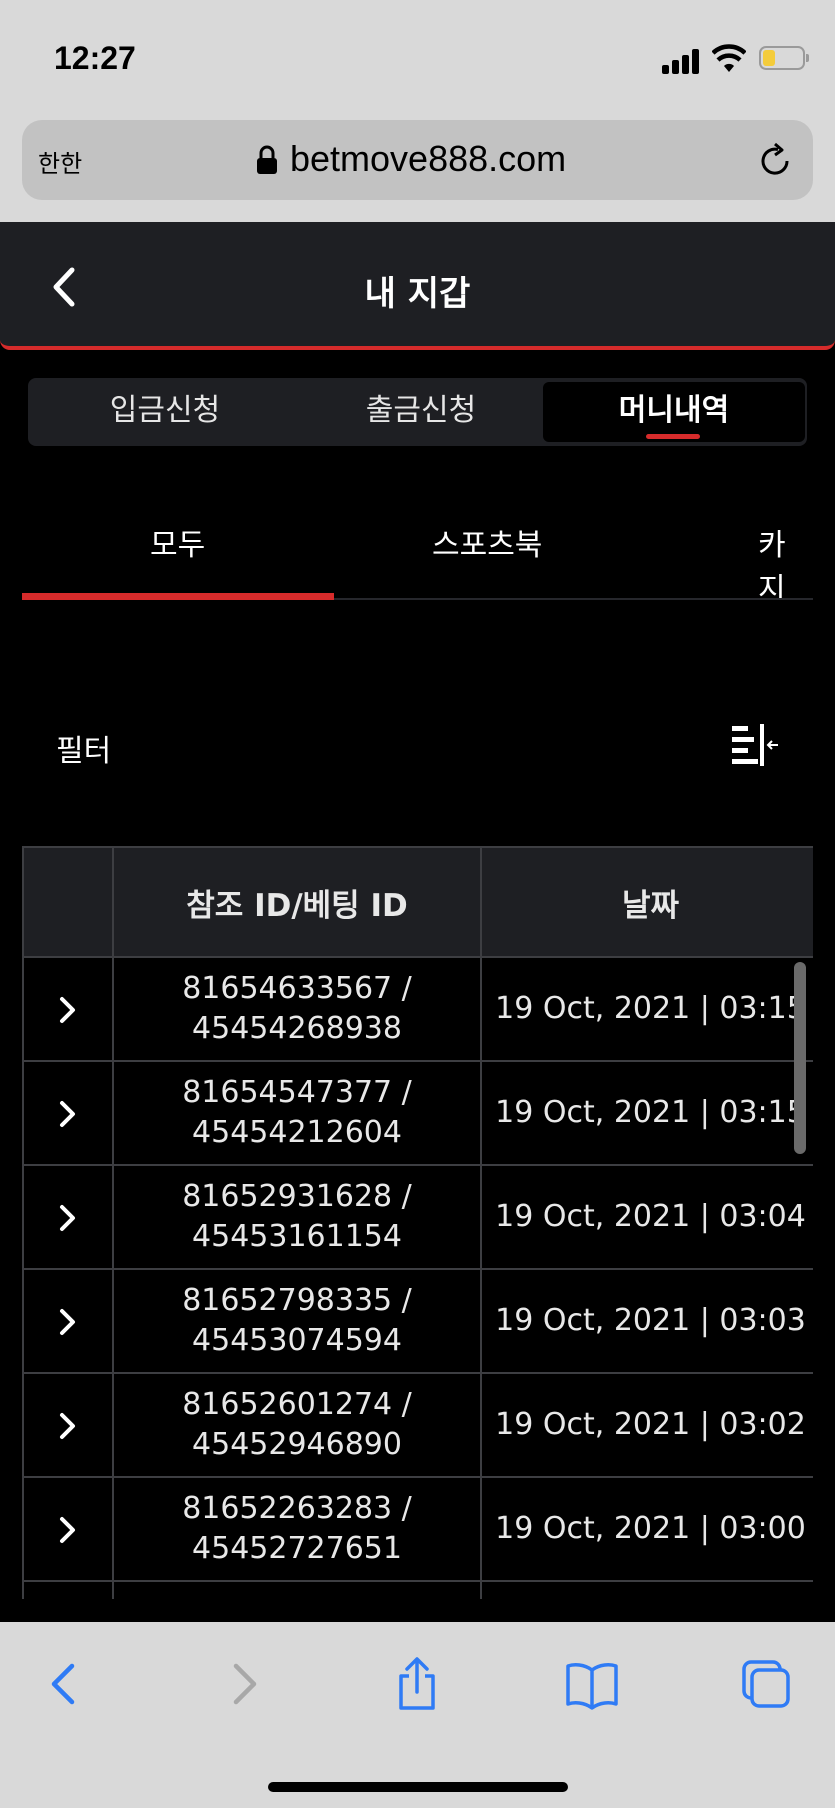 The width and height of the screenshot is (835, 1808). I want to click on tab-withdraw: 출금신청, so click(421, 412).